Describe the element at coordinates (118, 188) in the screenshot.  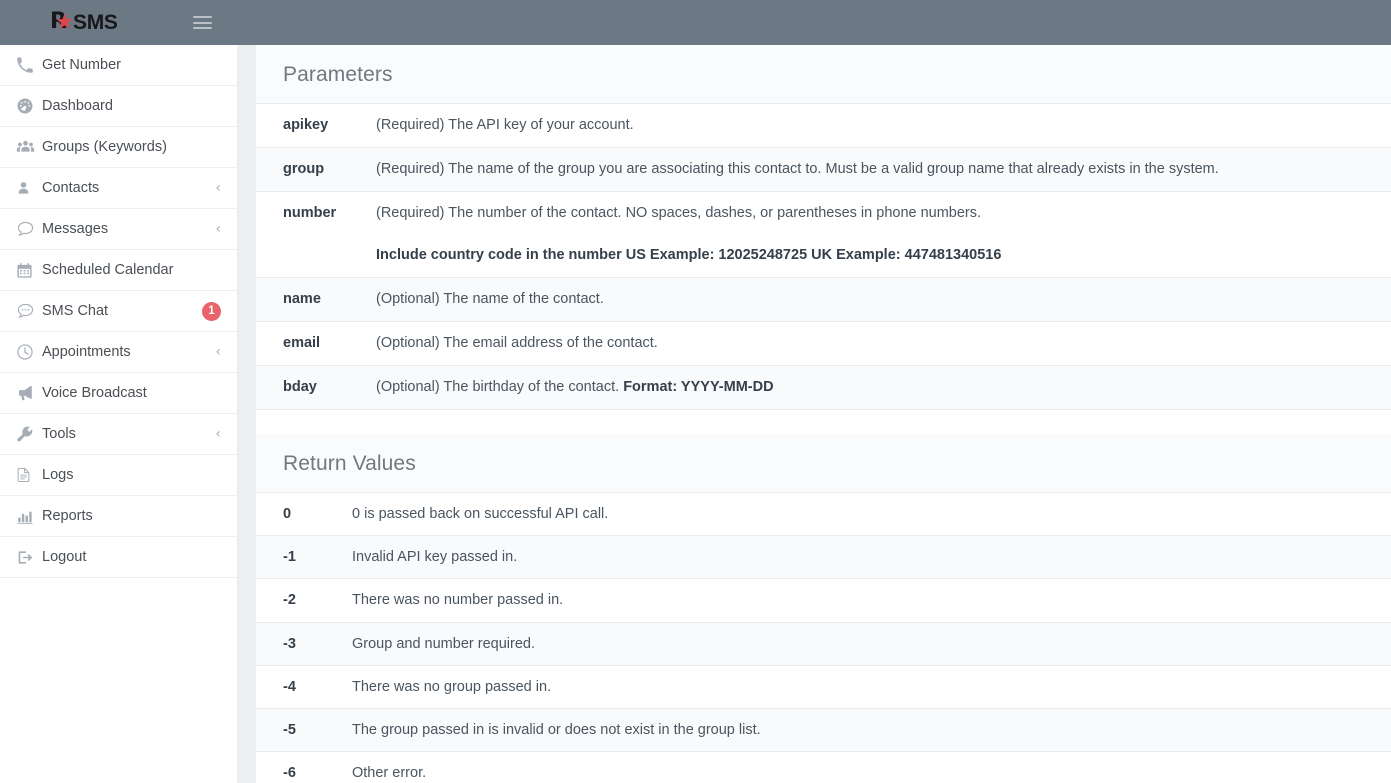
I see `sidebar-item-contacts: Contacts ‹` at that location.